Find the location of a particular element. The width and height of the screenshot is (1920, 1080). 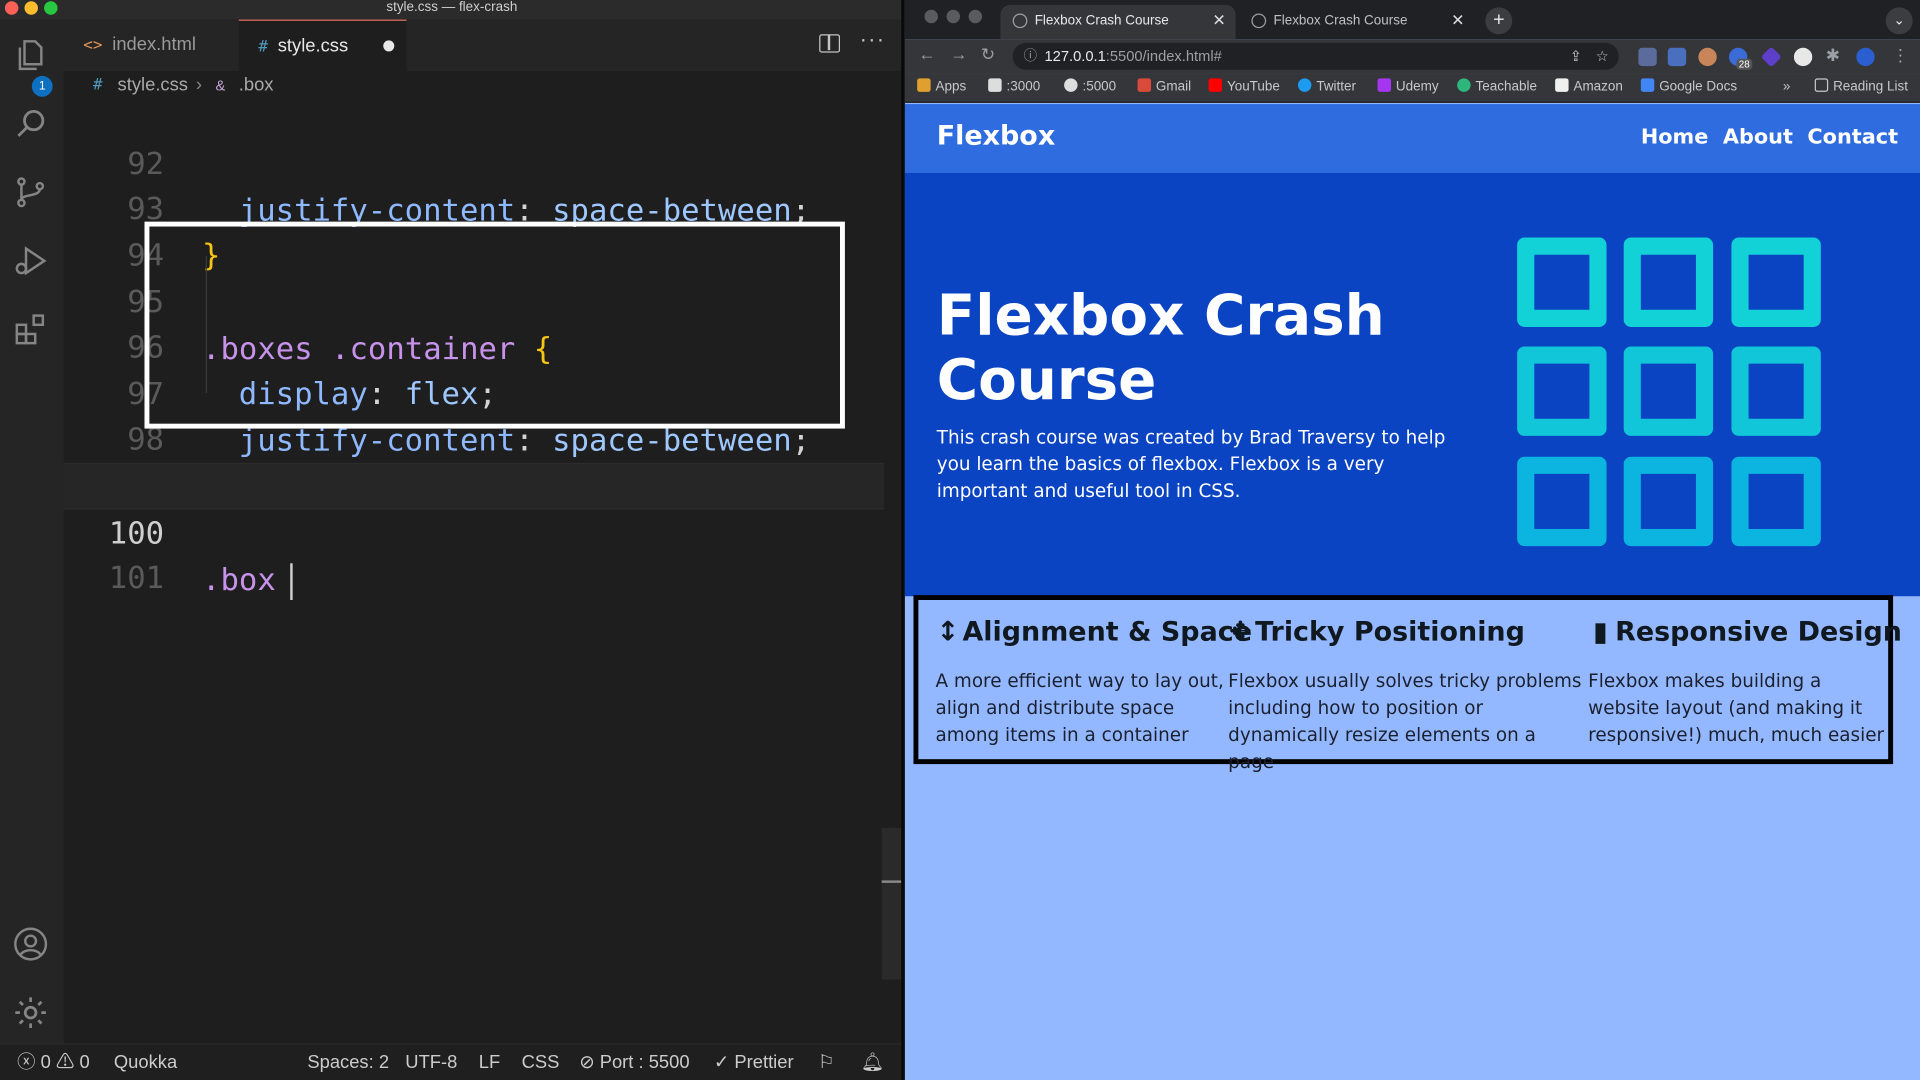

tab-label: style.css is located at coordinates (313, 46).